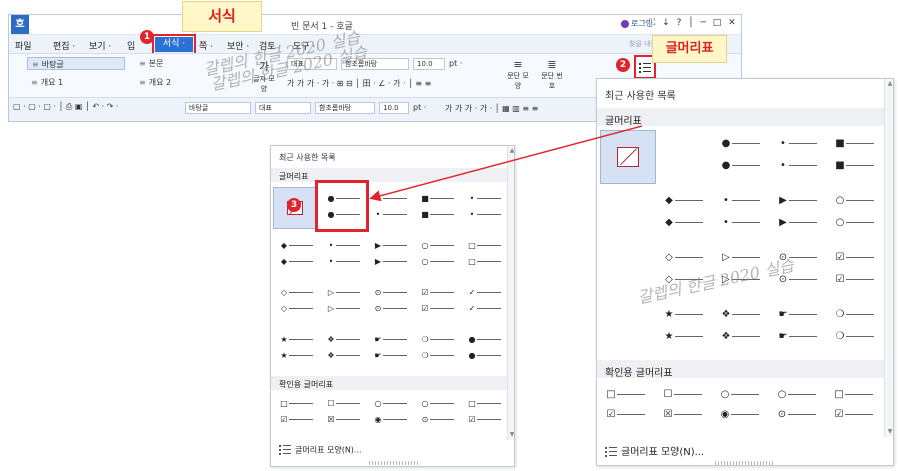 The height and width of the screenshot is (471, 900). What do you see at coordinates (76, 63) in the screenshot?
I see `style-item-default: ≡ 바탕글` at bounding box center [76, 63].